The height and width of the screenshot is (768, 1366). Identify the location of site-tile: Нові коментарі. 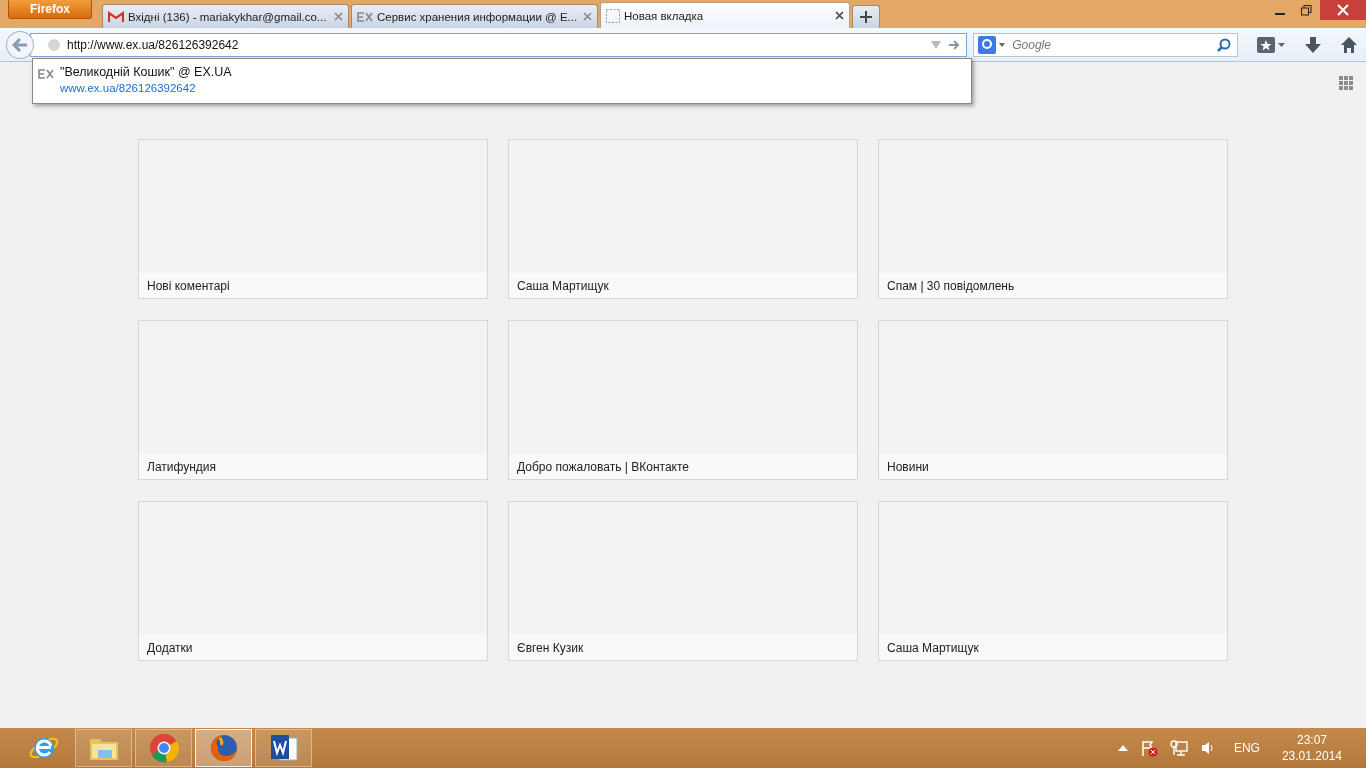
(313, 219).